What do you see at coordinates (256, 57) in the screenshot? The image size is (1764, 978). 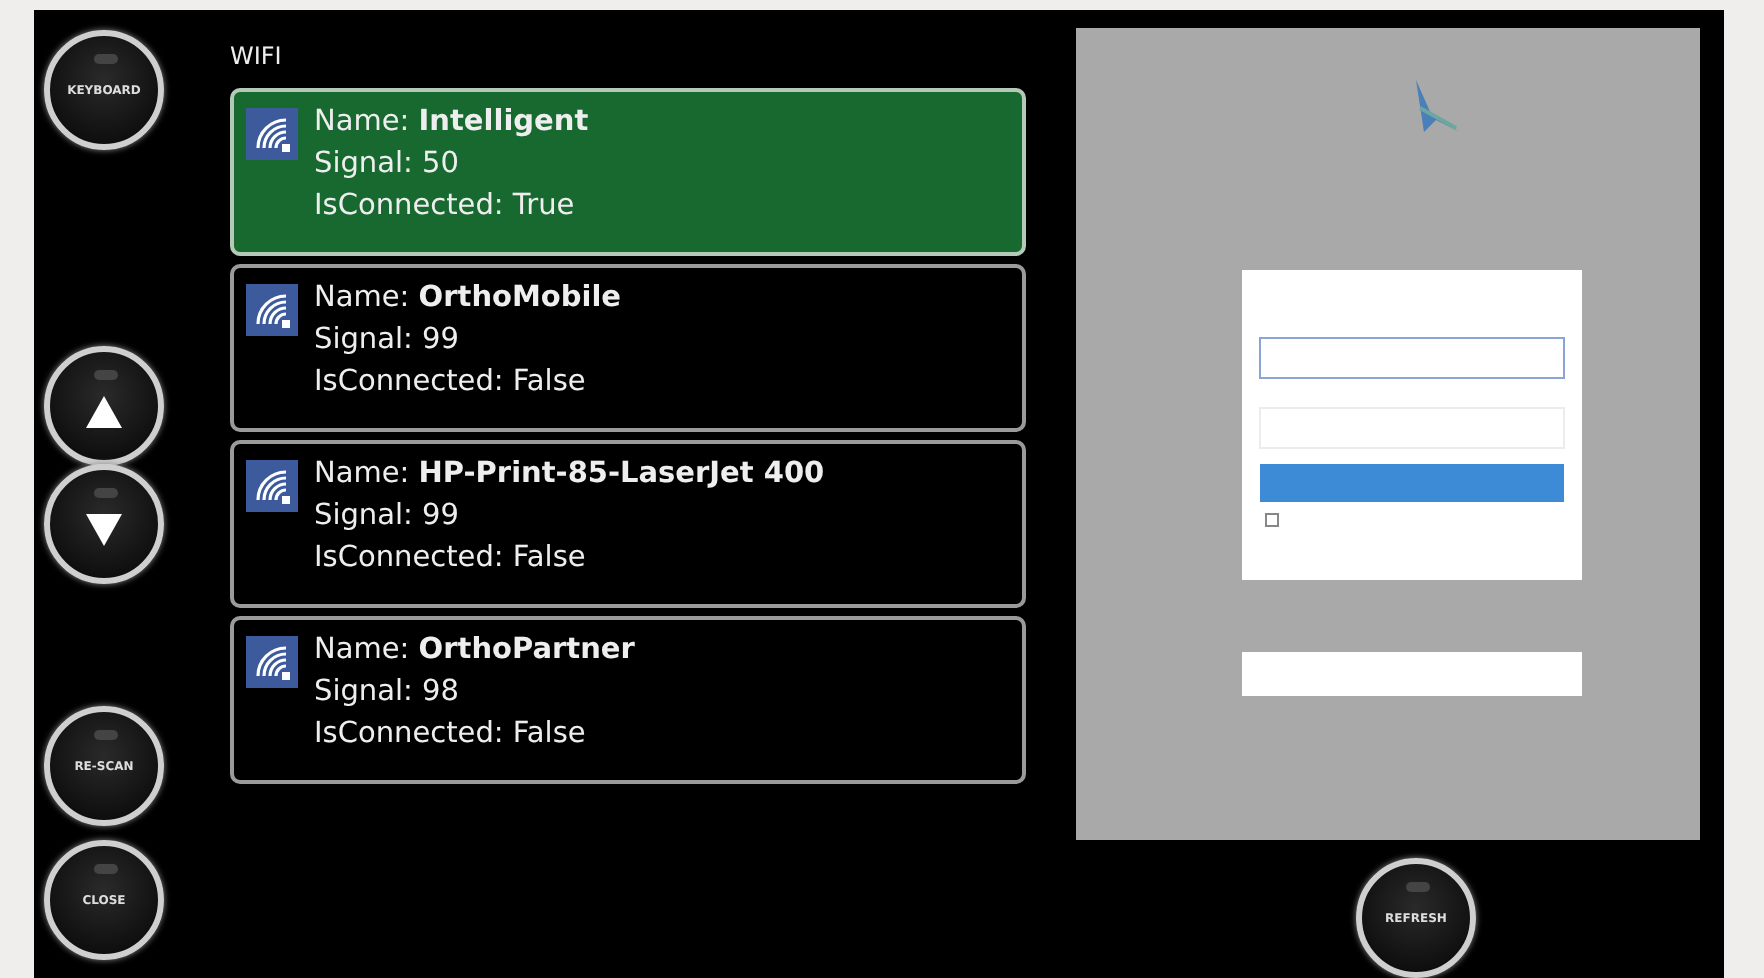 I see `list-title: WIFI` at bounding box center [256, 57].